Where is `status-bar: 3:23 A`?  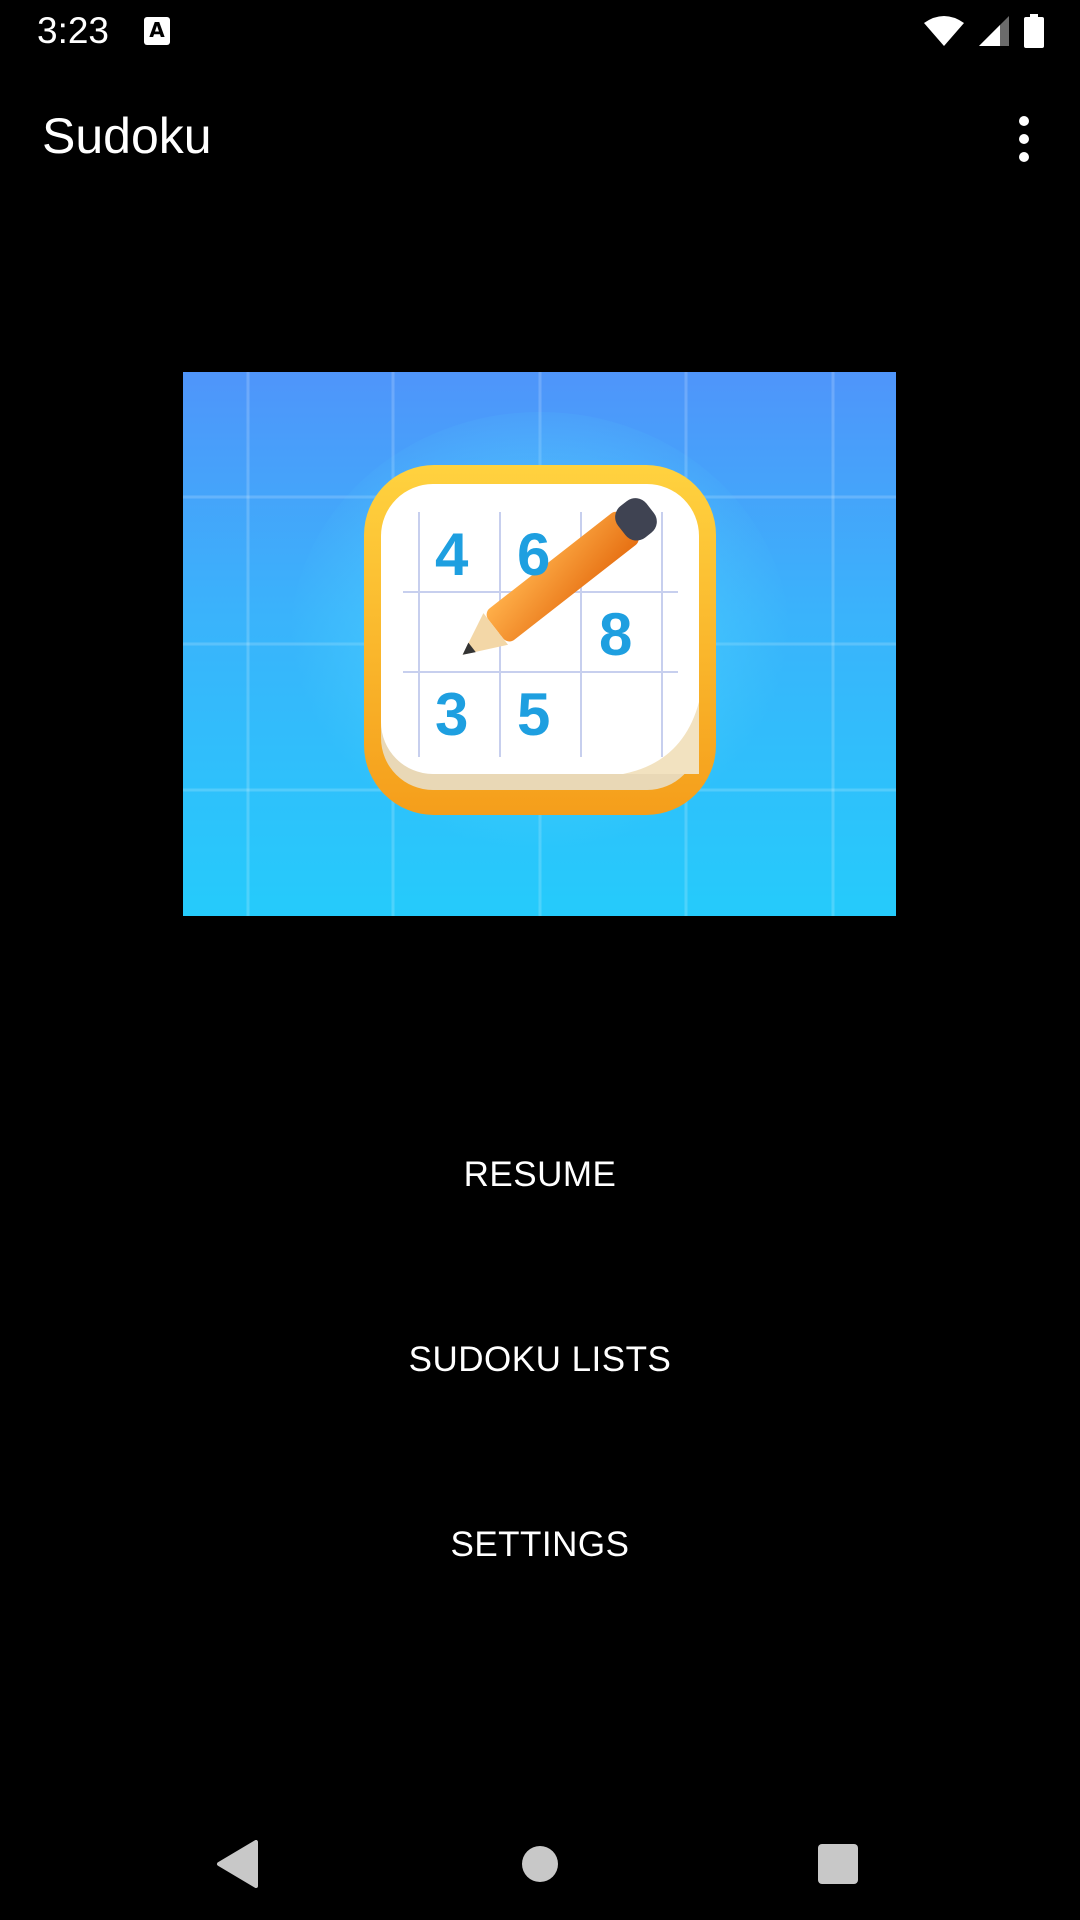 status-bar: 3:23 A is located at coordinates (540, 31).